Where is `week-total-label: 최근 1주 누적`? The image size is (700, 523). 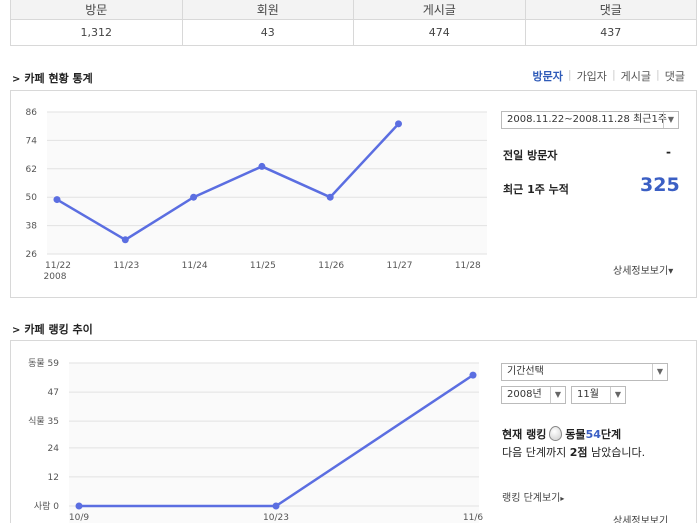
week-total-label: 최근 1주 누적 is located at coordinates (536, 189).